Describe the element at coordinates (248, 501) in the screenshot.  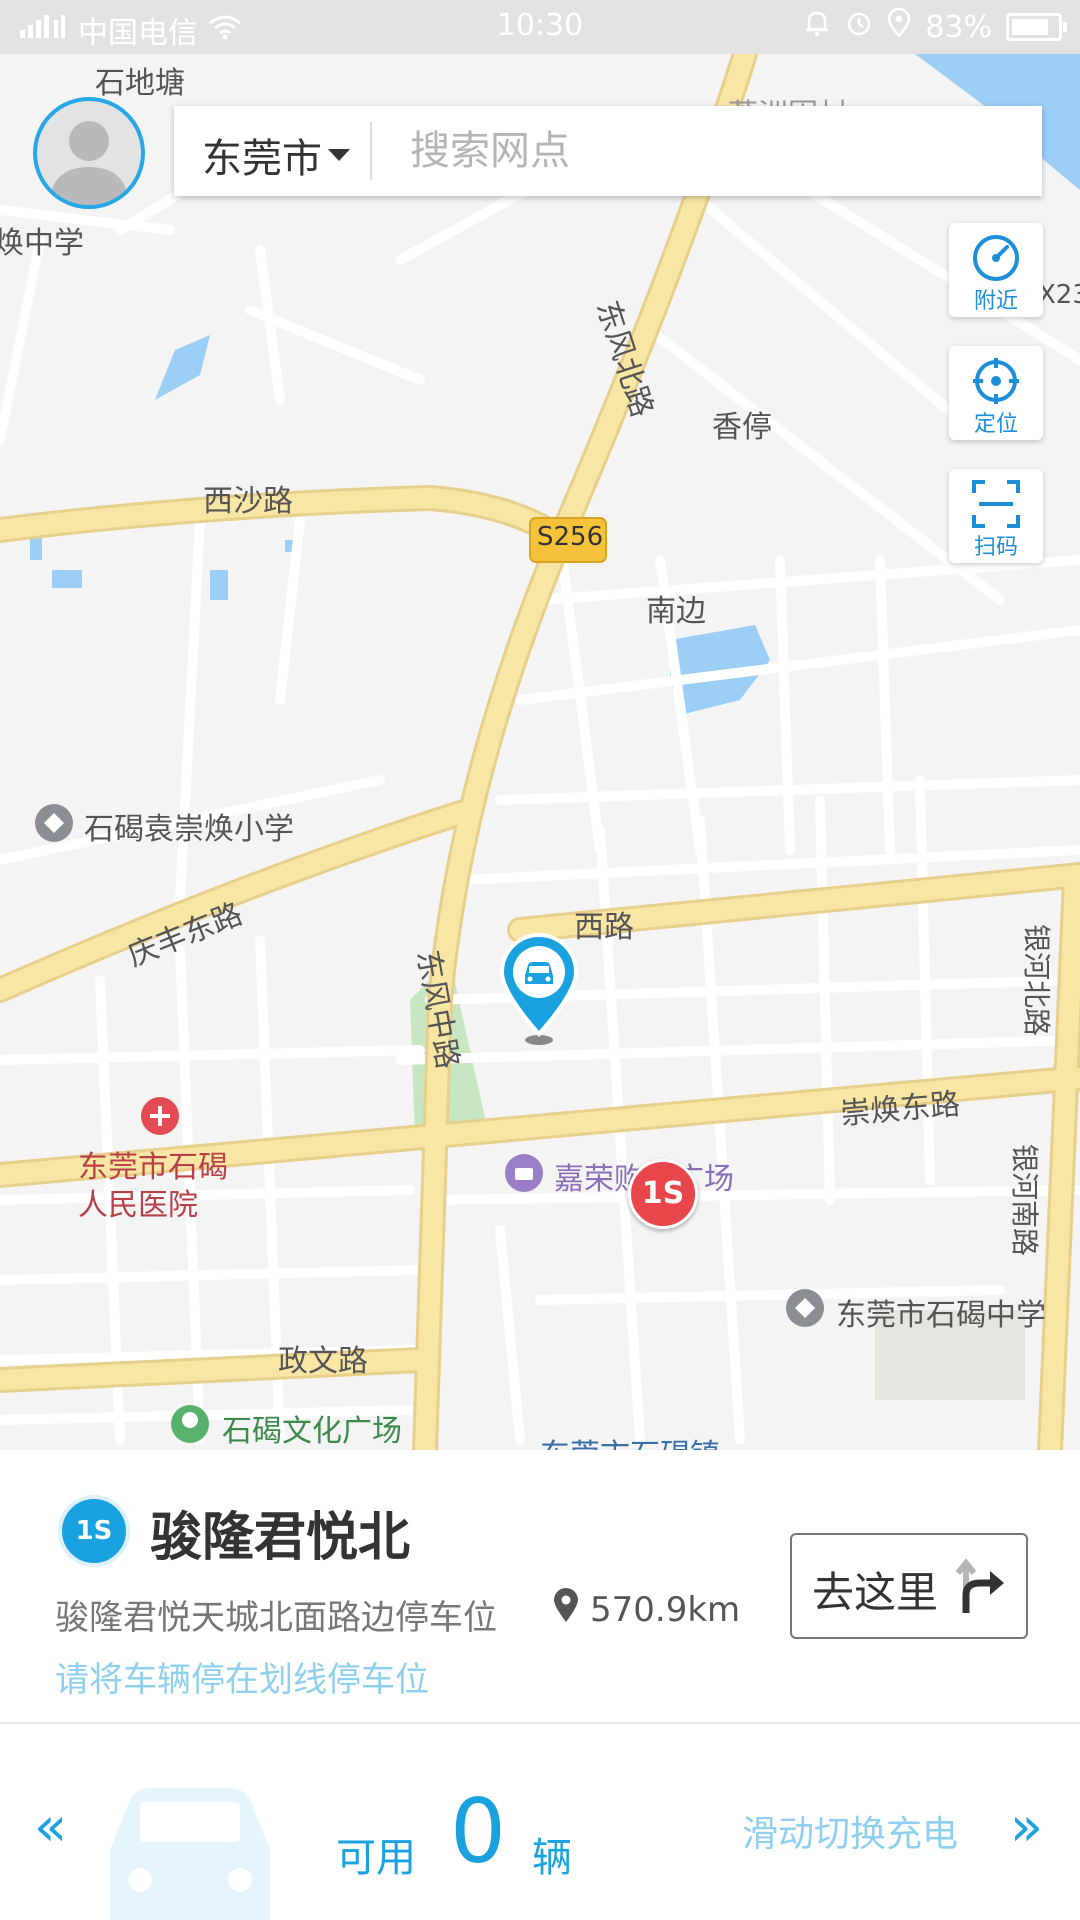
I see `map-label: 西沙路` at that location.